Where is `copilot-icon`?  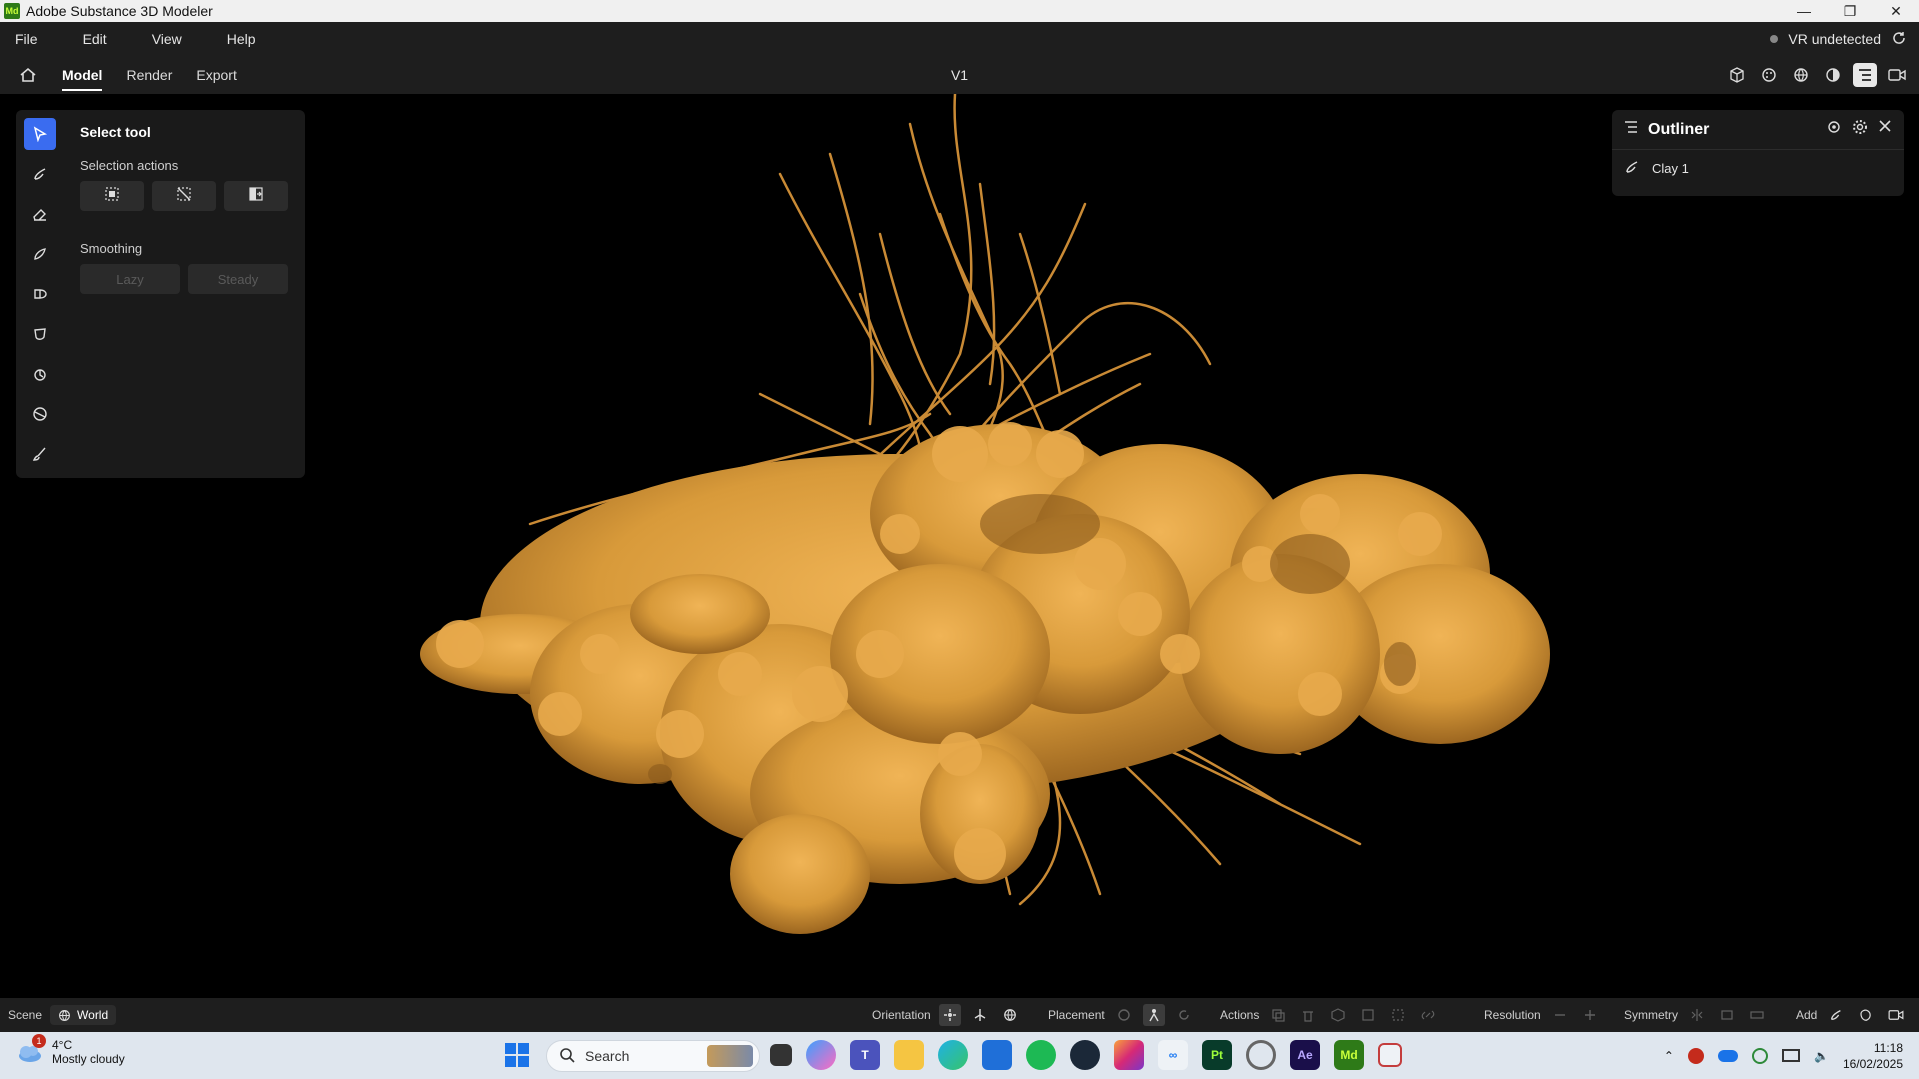 copilot-icon is located at coordinates (821, 1055).